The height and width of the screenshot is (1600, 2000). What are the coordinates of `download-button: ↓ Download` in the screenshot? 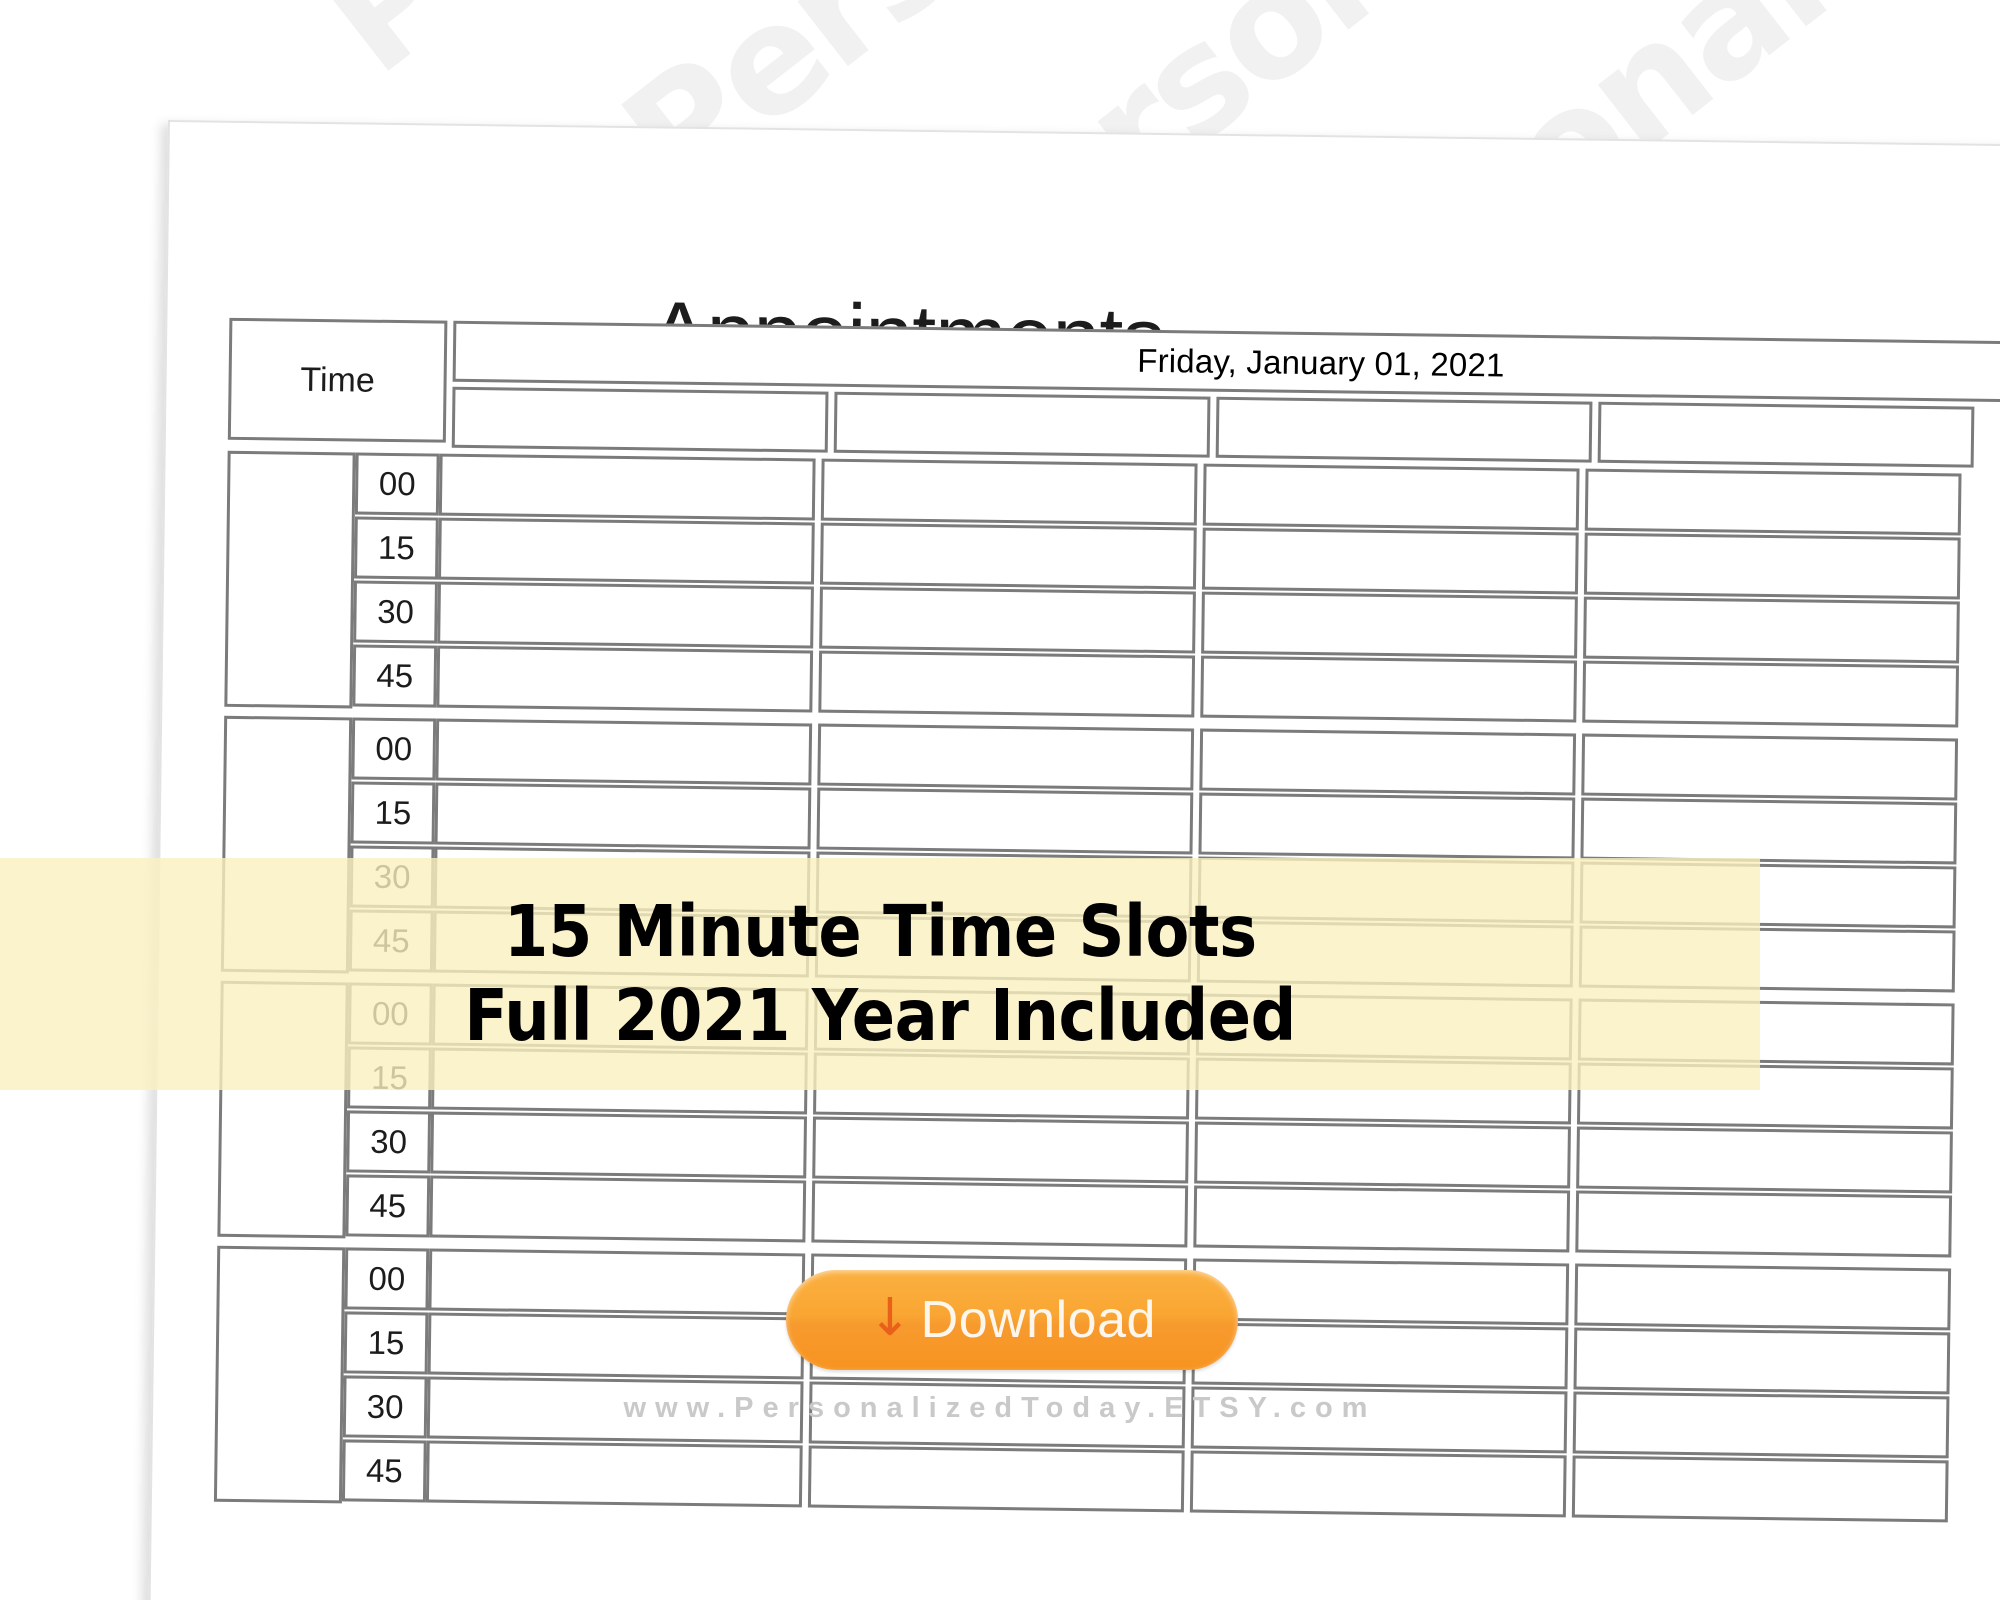 It's located at (1012, 1320).